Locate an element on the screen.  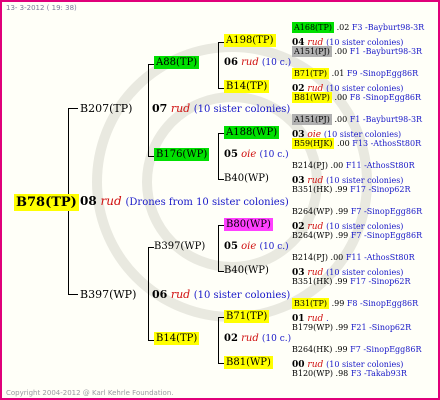
l1-node-0: B207(TP) is located at coordinates (106, 108).